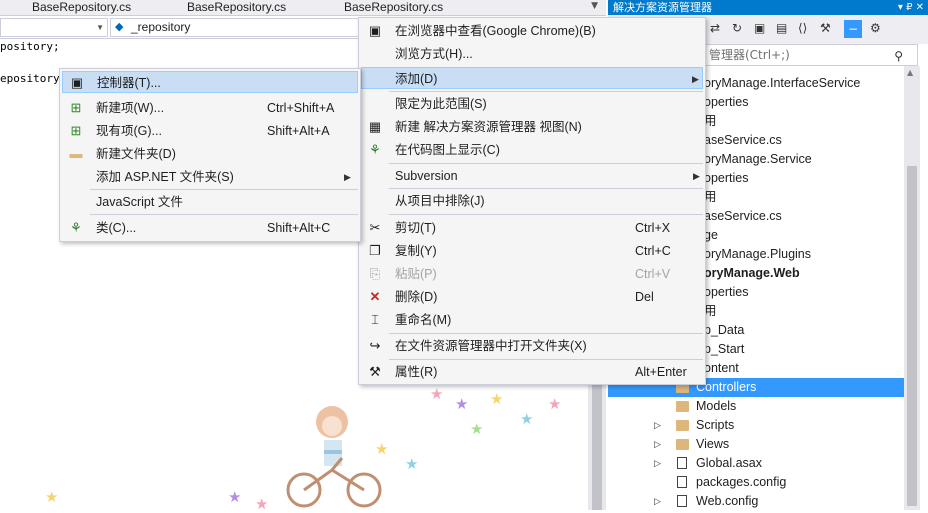 This screenshot has height=513, width=928. Describe the element at coordinates (334, 457) in the screenshot. I see `girl-on-bicycle-illustration` at that location.